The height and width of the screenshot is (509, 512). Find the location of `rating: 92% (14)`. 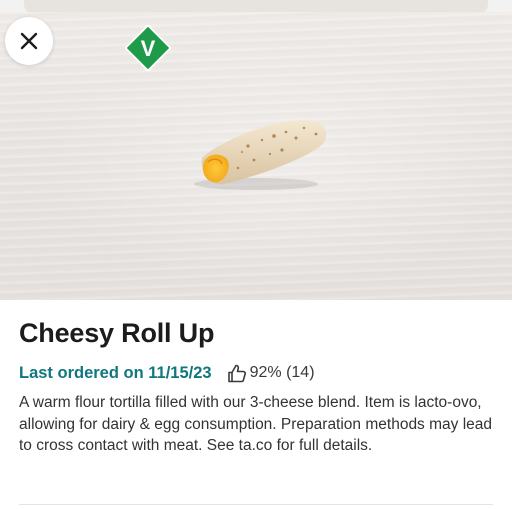

rating: 92% (14) is located at coordinates (271, 373).